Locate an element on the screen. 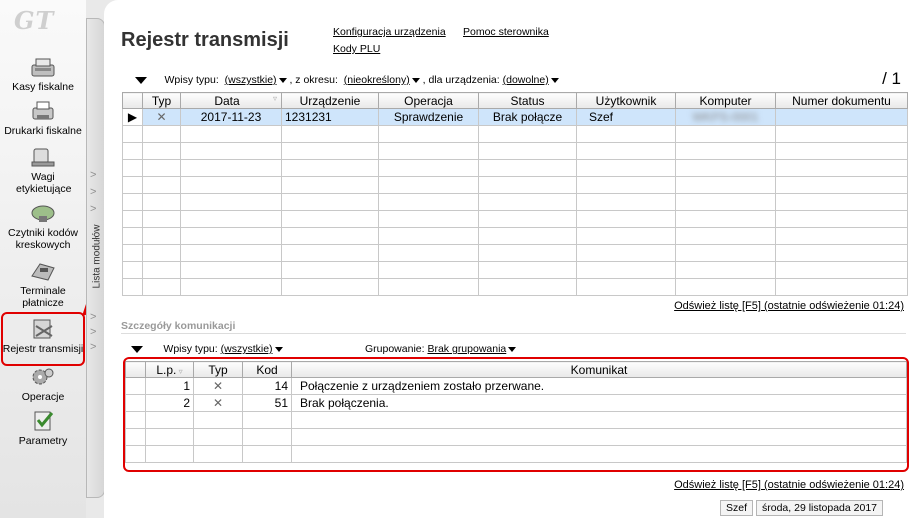 Image resolution: width=909 pixels, height=518 pixels. sidebar-item-operacje: Operacje is located at coordinates (43, 384).